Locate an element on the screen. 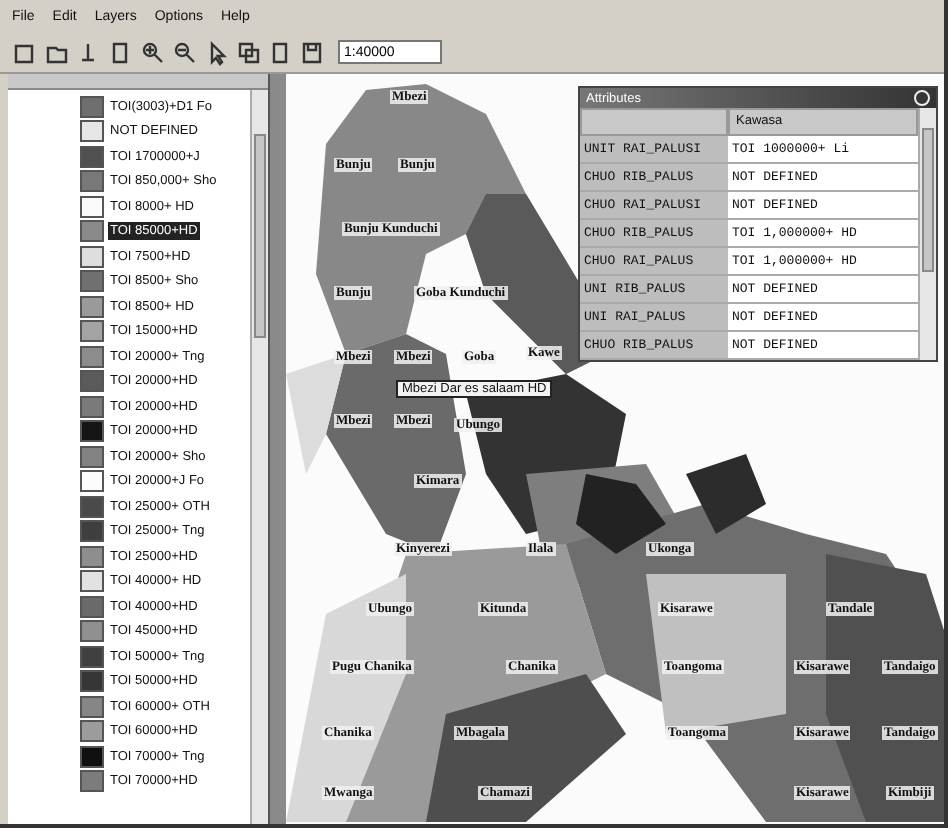 The width and height of the screenshot is (948, 828). zoom-out-icon is located at coordinates (183, 52).